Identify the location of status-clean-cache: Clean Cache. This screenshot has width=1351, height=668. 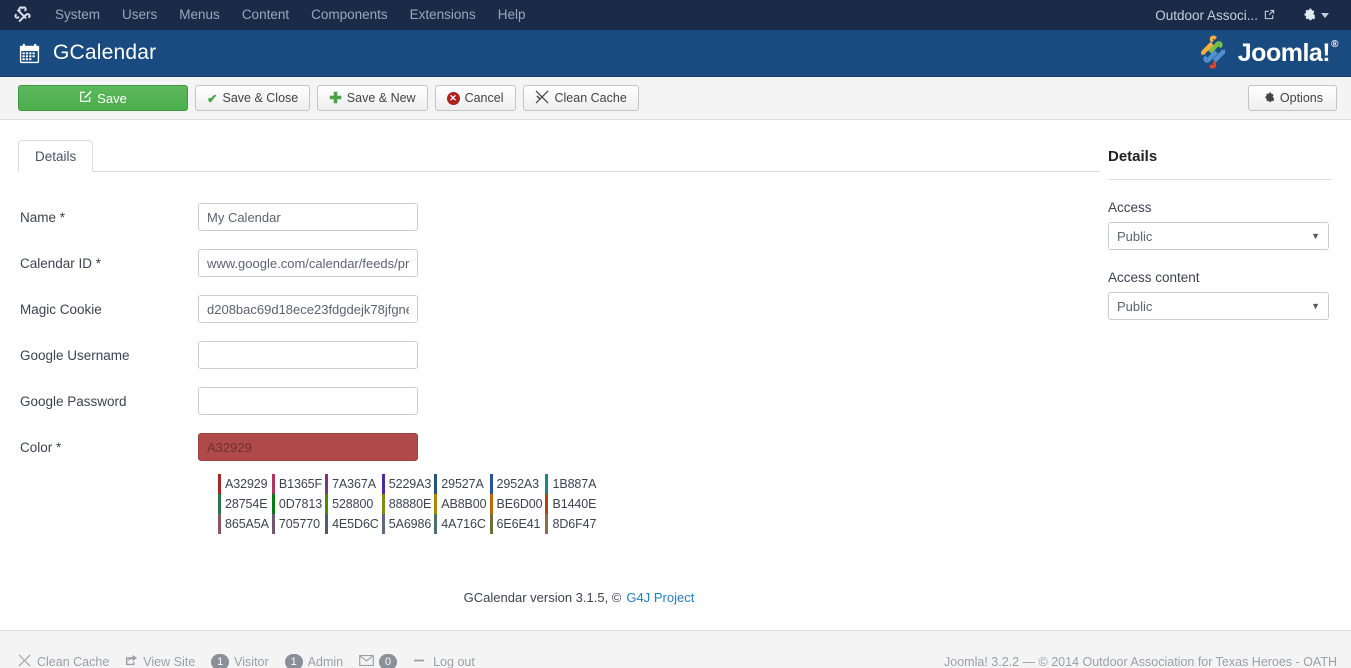
(63, 660).